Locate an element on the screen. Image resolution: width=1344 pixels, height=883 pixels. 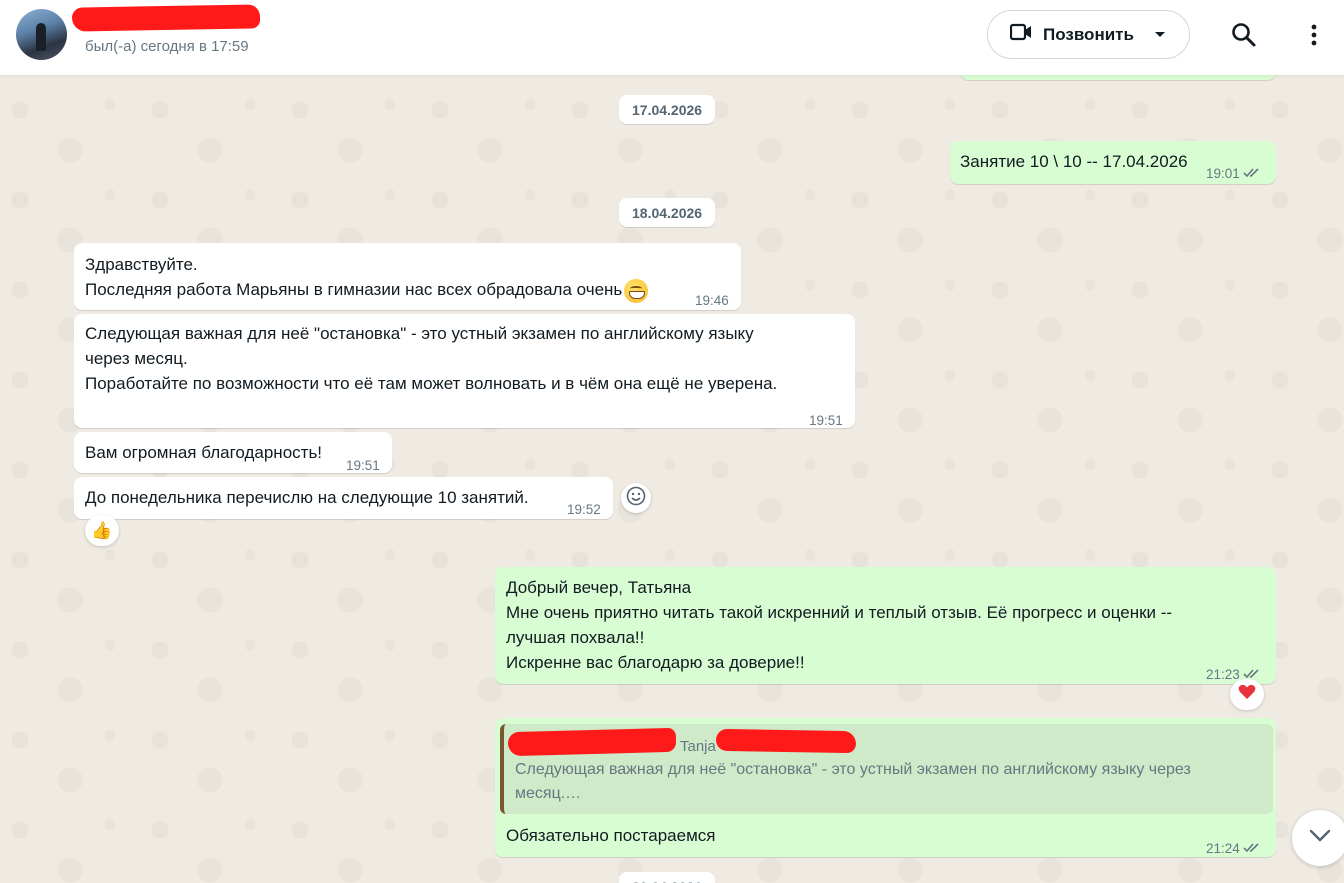
chat-header: был(-а) сегодня в 17:59 Позвонить is located at coordinates (672, 37).